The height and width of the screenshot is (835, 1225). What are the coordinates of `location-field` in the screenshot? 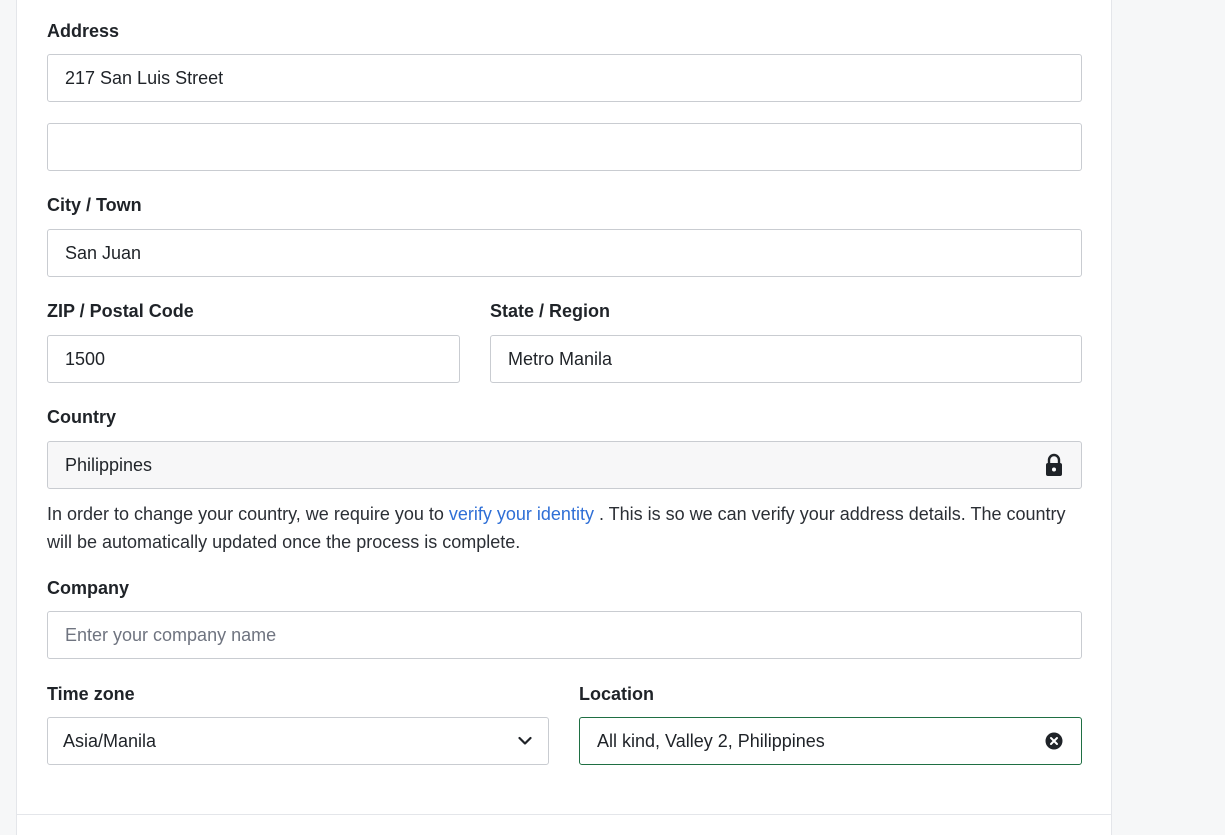 It's located at (830, 741).